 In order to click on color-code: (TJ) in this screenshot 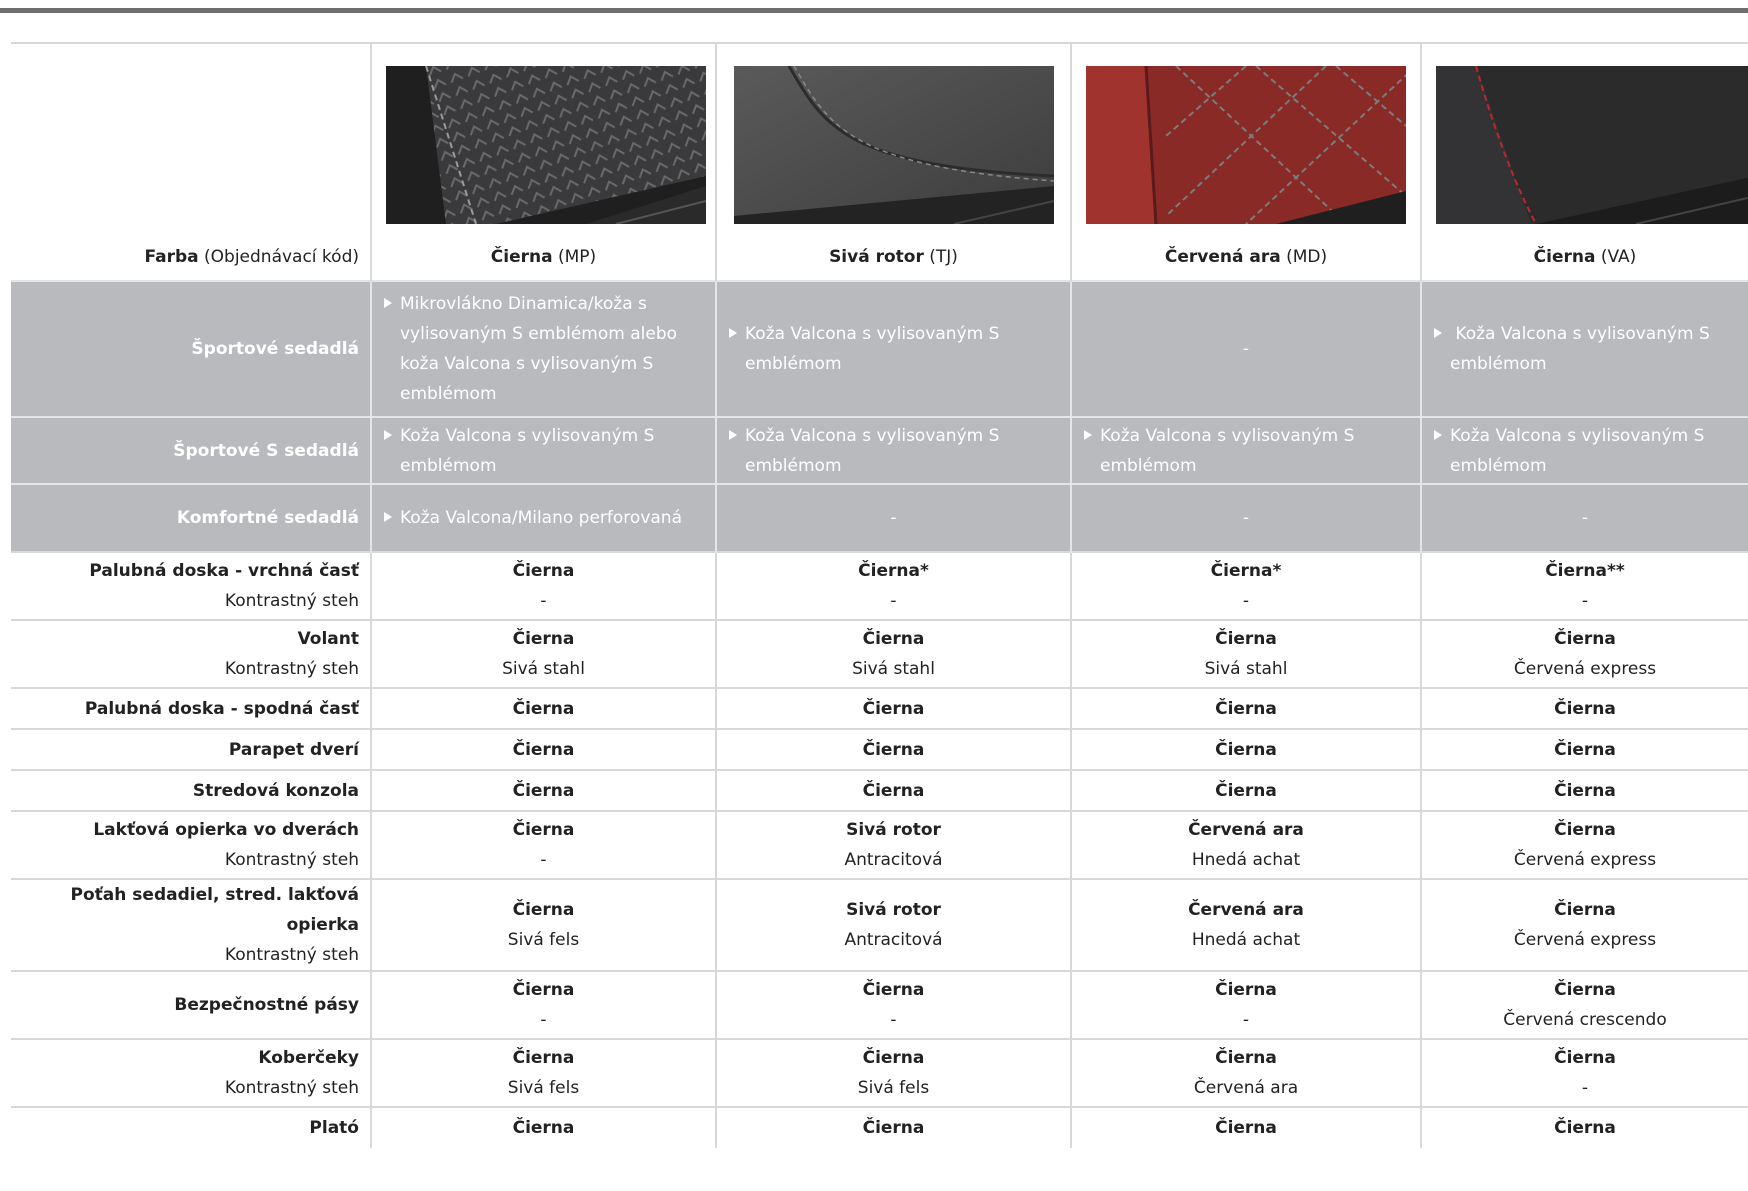, I will do `click(943, 257)`.